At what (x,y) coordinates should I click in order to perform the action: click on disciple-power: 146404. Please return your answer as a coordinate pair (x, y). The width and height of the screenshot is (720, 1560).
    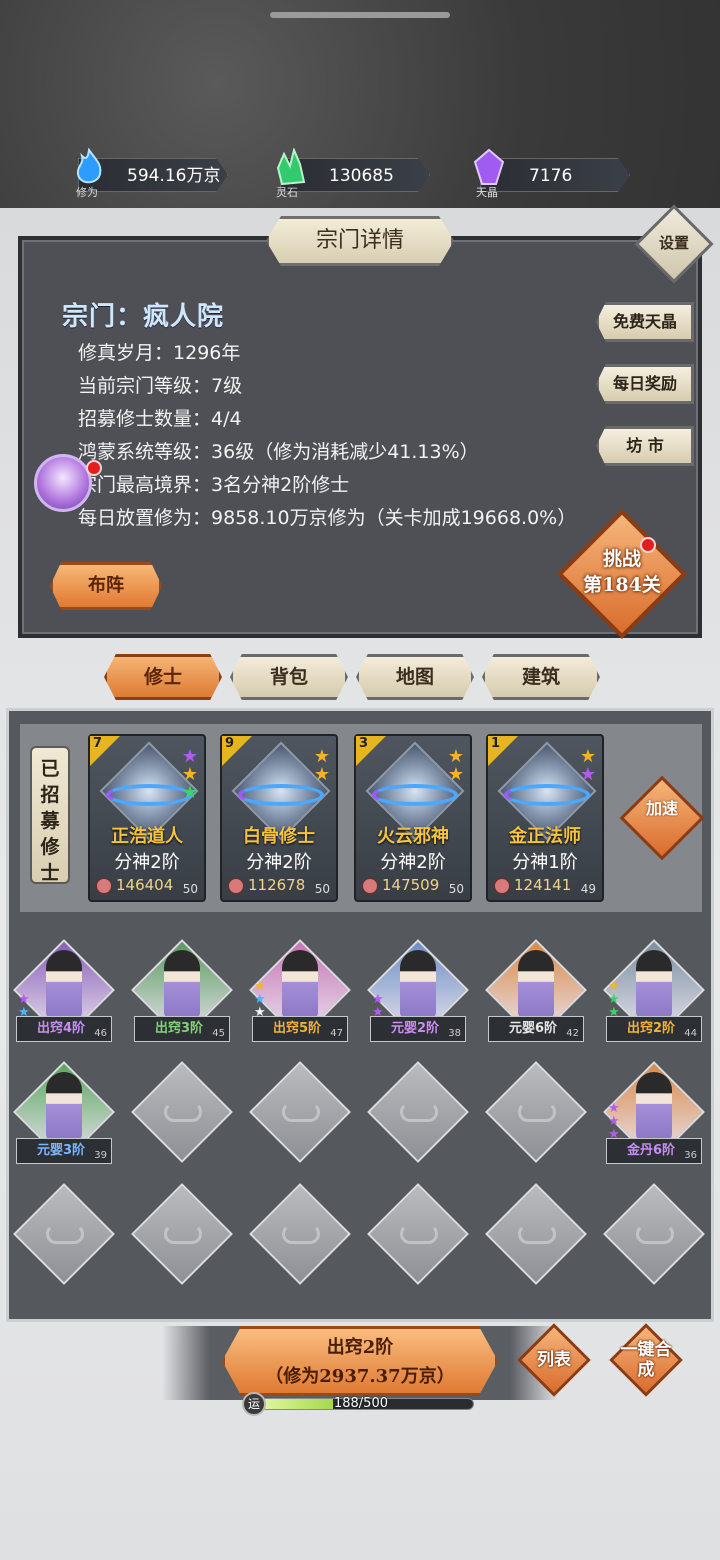
    Looking at the image, I should click on (145, 885).